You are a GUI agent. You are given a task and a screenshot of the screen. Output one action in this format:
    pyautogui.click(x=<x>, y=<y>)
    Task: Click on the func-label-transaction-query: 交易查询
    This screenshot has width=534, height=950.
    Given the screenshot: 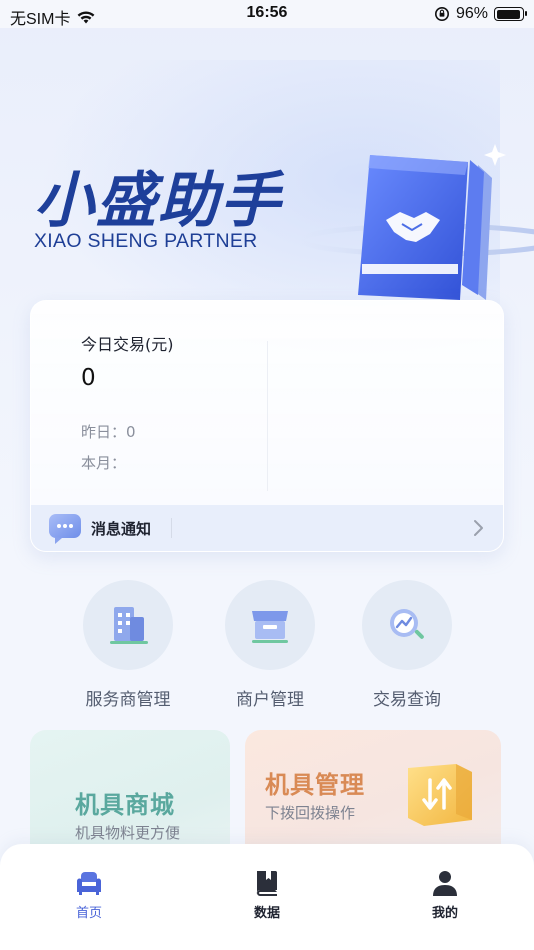 What is the action you would take?
    pyautogui.click(x=407, y=700)
    